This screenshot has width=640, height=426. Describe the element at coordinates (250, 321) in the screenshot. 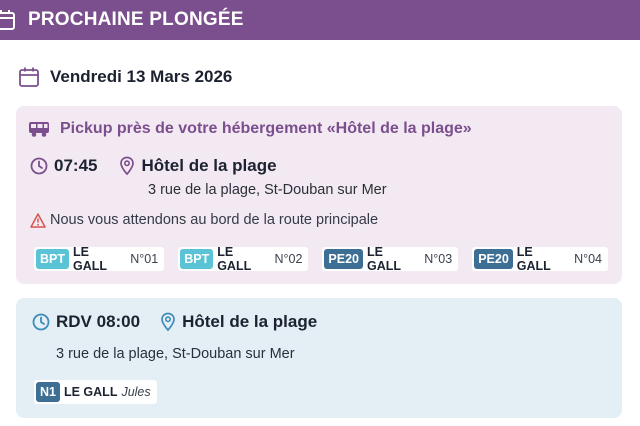

I see `rdv-place: Hôtel de la plage` at that location.